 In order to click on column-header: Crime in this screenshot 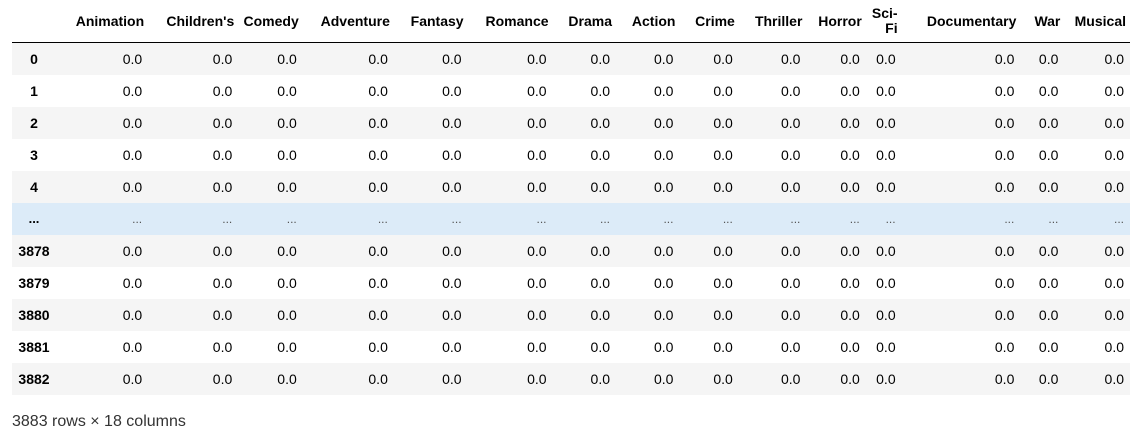, I will do `click(709, 21)`.